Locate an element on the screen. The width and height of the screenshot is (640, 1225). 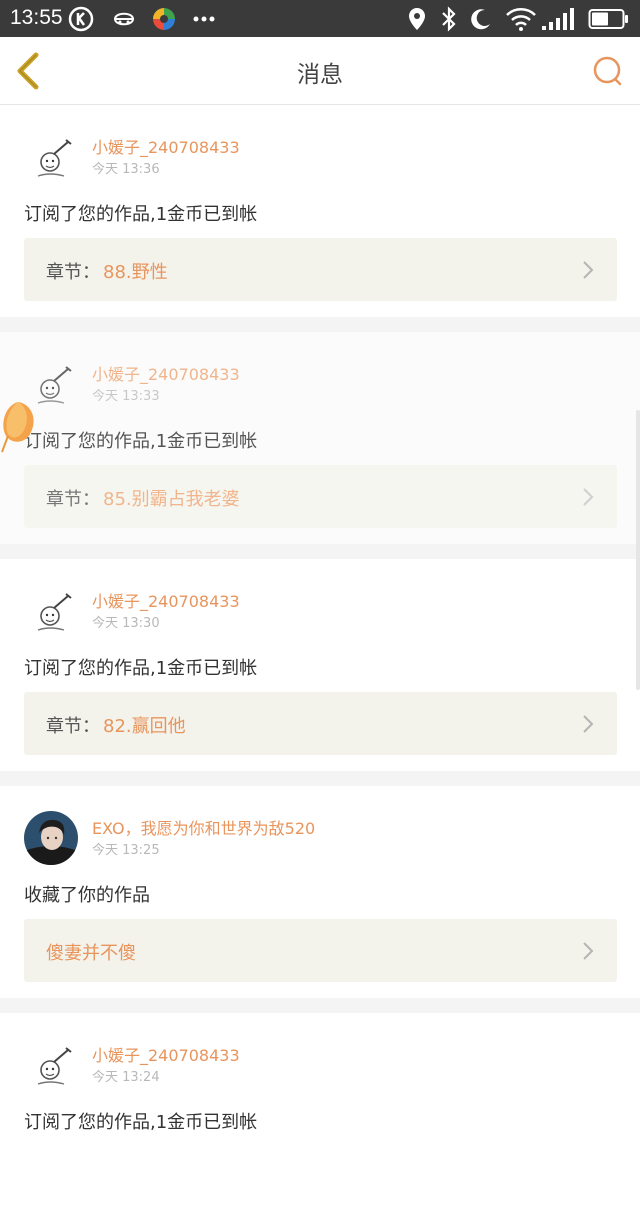
nav-bar: 消息 is located at coordinates (320, 71).